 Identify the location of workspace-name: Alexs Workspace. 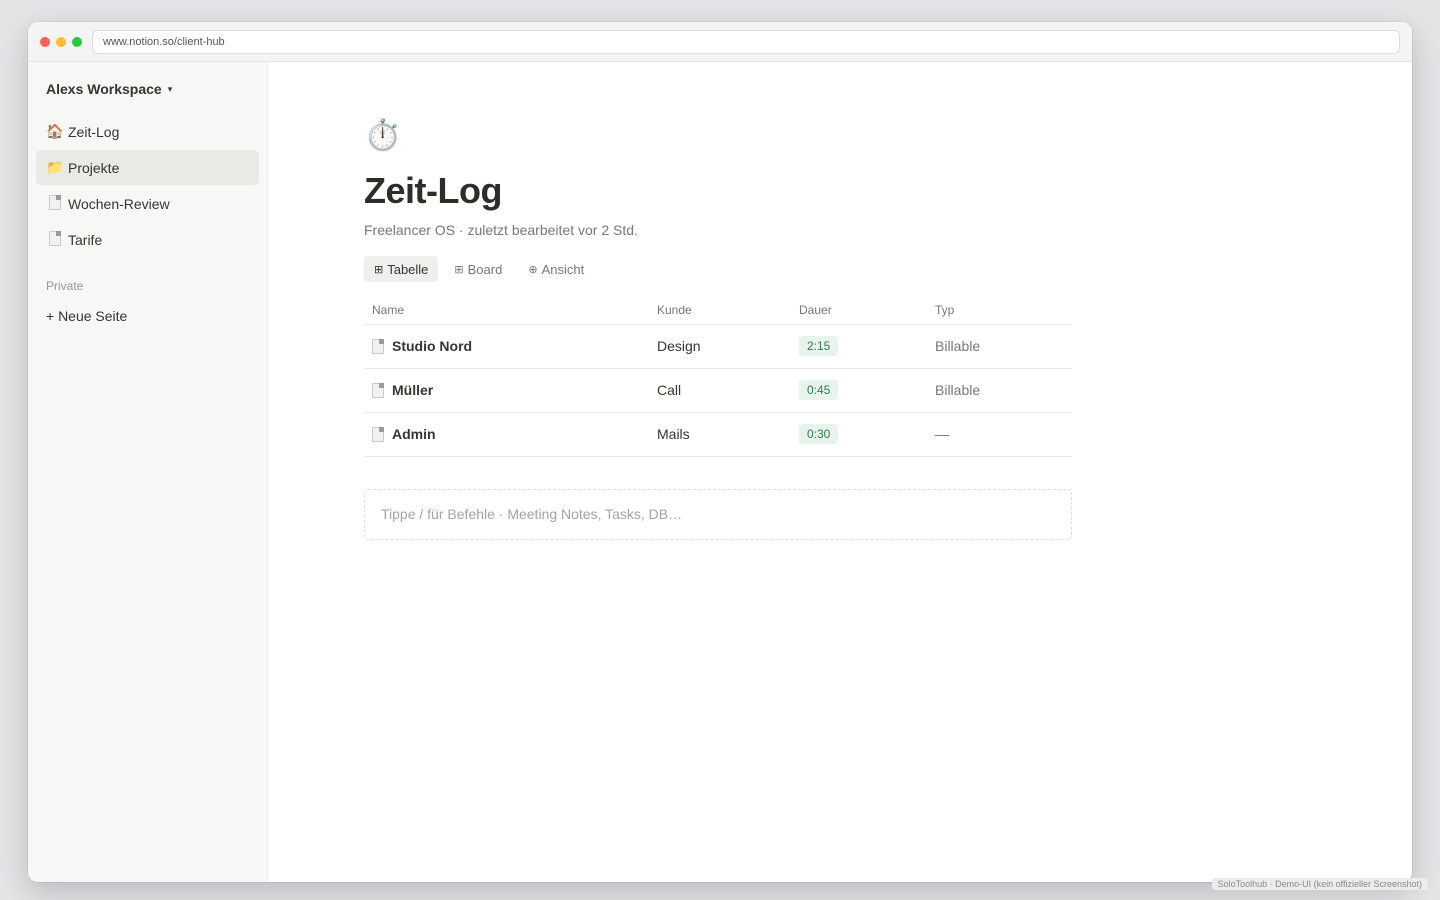
(104, 89).